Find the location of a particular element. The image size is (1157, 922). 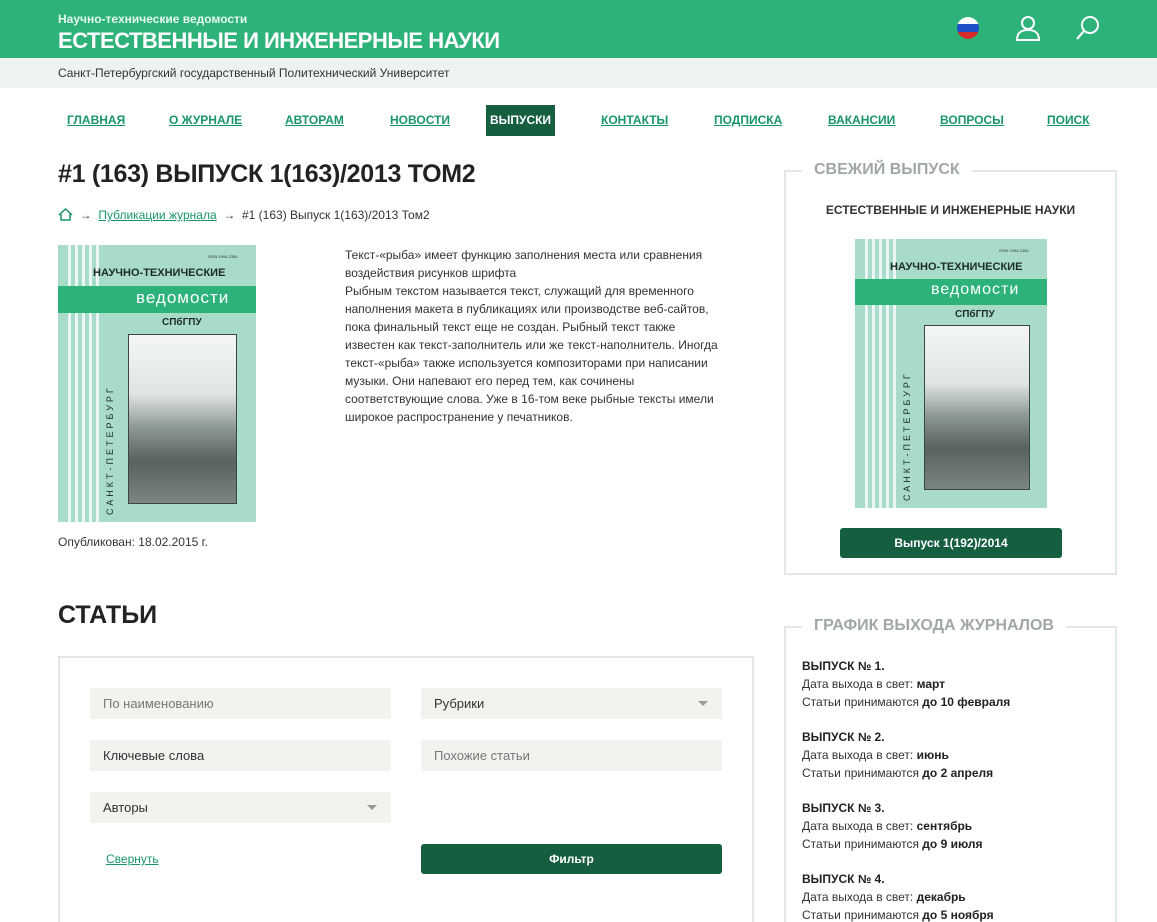

deadline-date: до 9 июля is located at coordinates (952, 844).